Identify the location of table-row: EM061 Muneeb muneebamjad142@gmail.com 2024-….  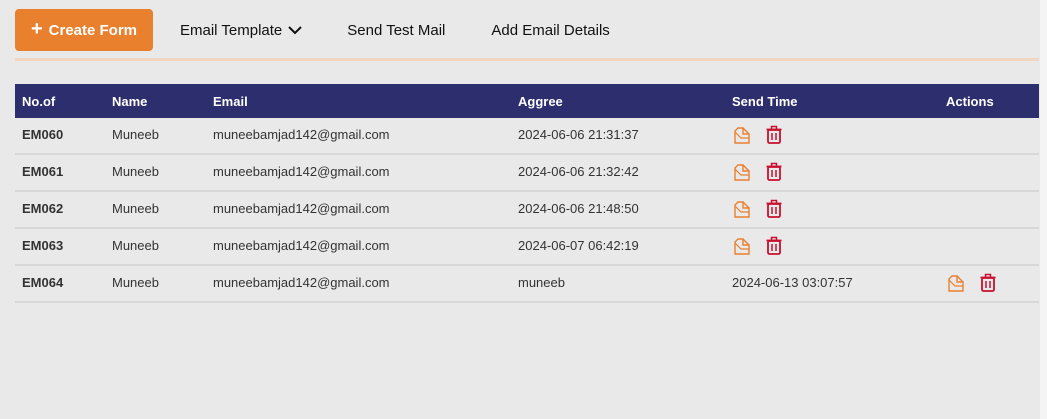
(527, 173).